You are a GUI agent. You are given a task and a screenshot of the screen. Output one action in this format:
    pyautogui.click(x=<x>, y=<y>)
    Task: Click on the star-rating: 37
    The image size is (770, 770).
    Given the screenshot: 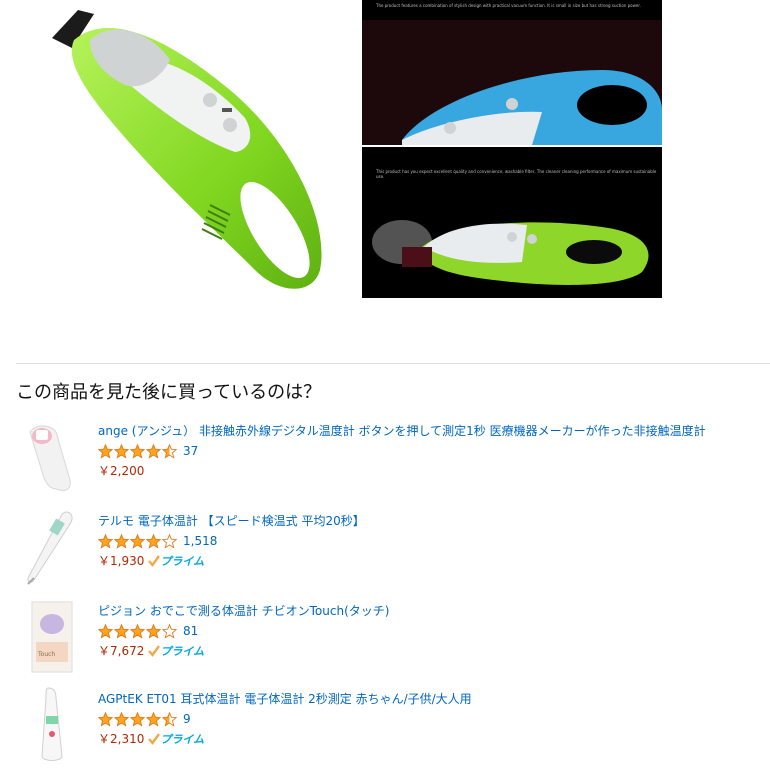 What is the action you would take?
    pyautogui.click(x=148, y=451)
    